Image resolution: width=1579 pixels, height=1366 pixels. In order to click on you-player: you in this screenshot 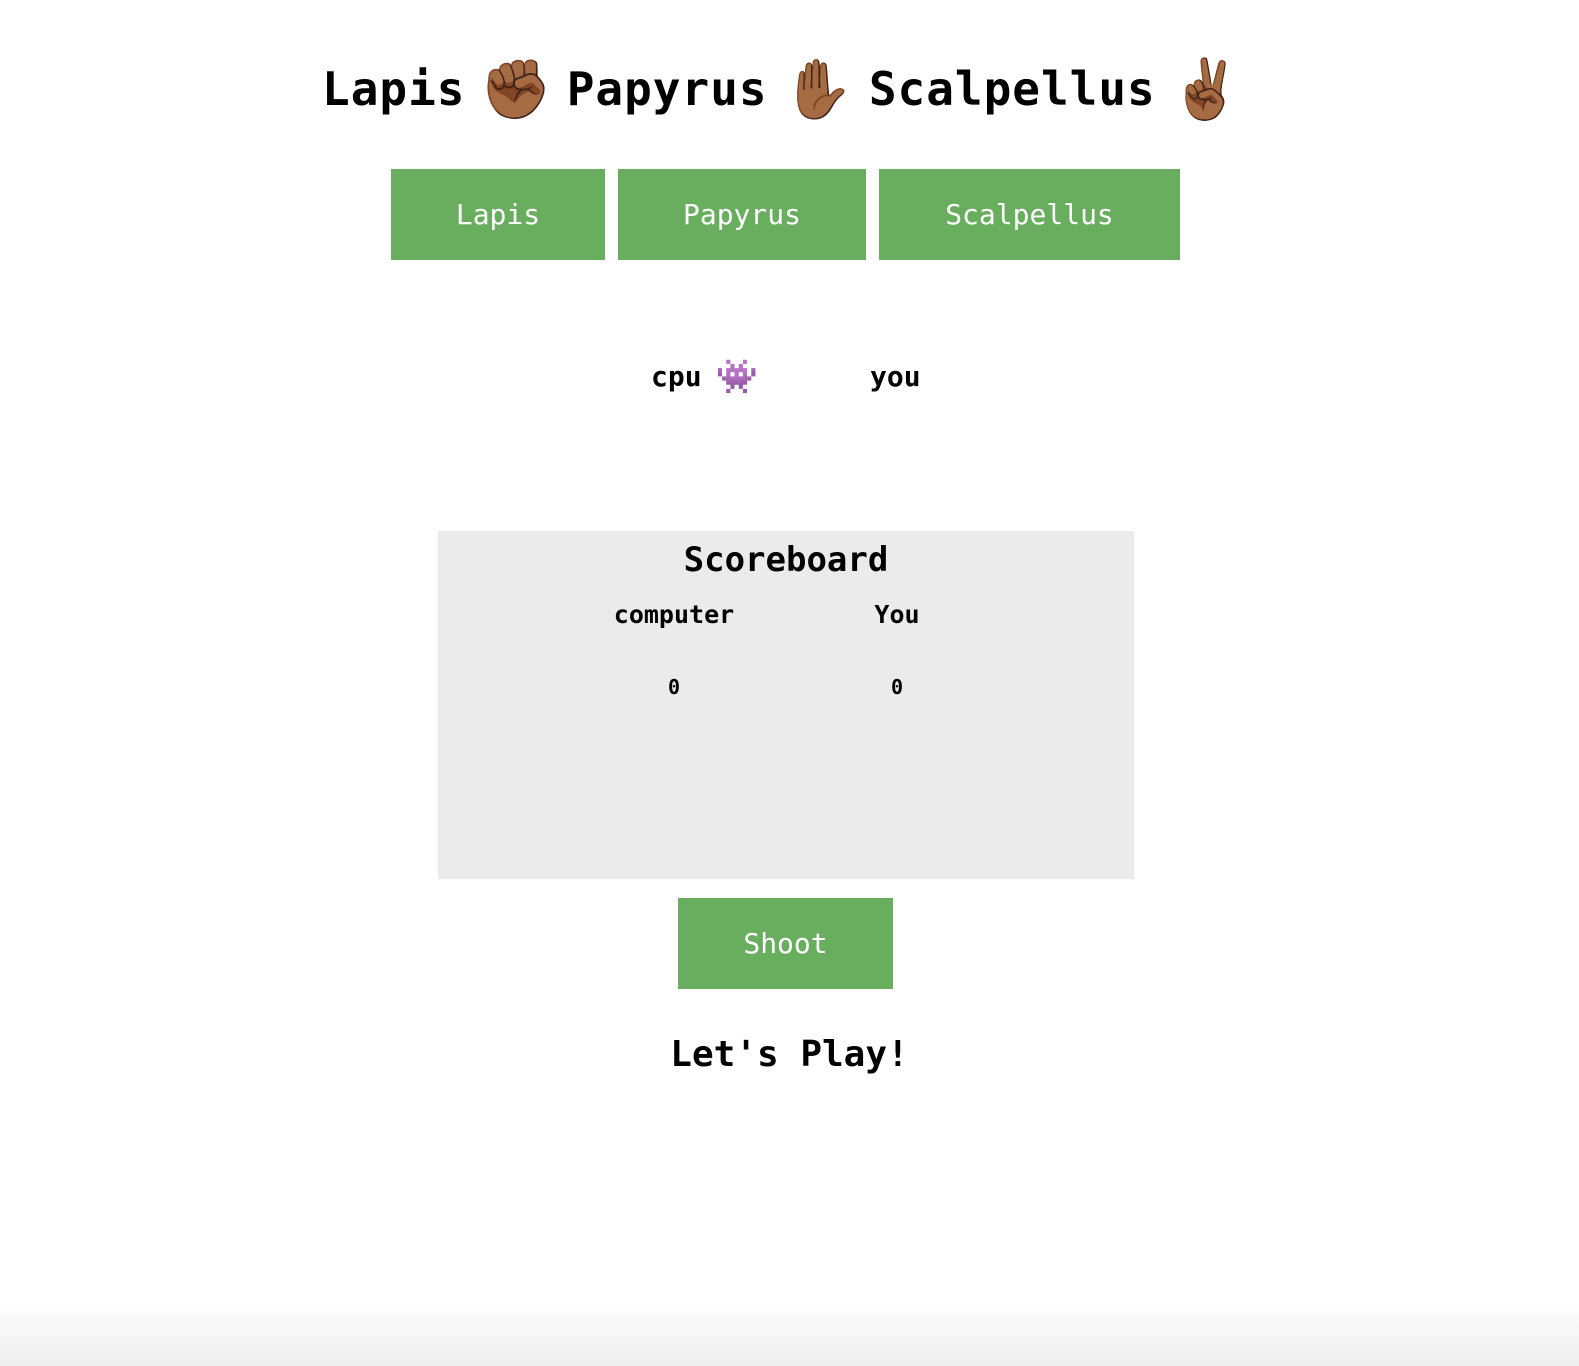, I will do `click(895, 377)`.